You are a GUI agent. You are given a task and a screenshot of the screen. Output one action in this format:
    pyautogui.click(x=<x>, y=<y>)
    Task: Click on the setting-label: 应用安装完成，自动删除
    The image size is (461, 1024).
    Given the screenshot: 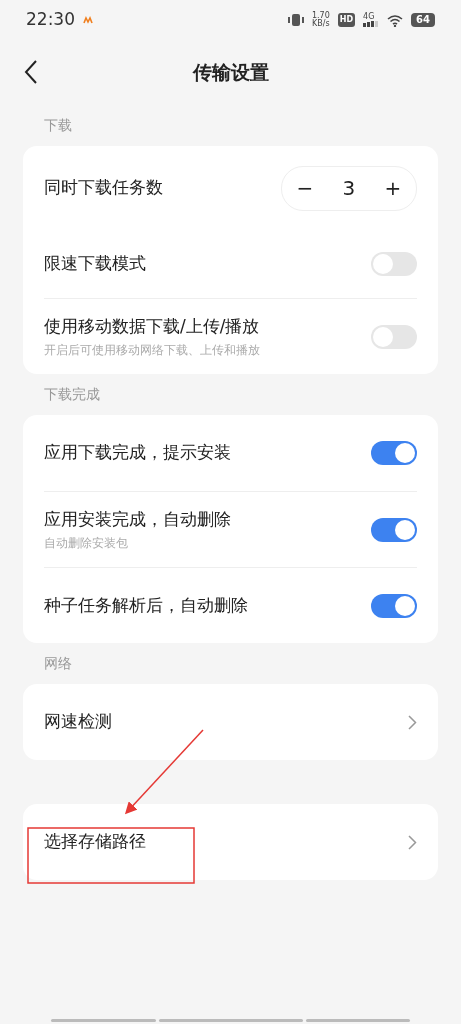 What is the action you would take?
    pyautogui.click(x=137, y=520)
    